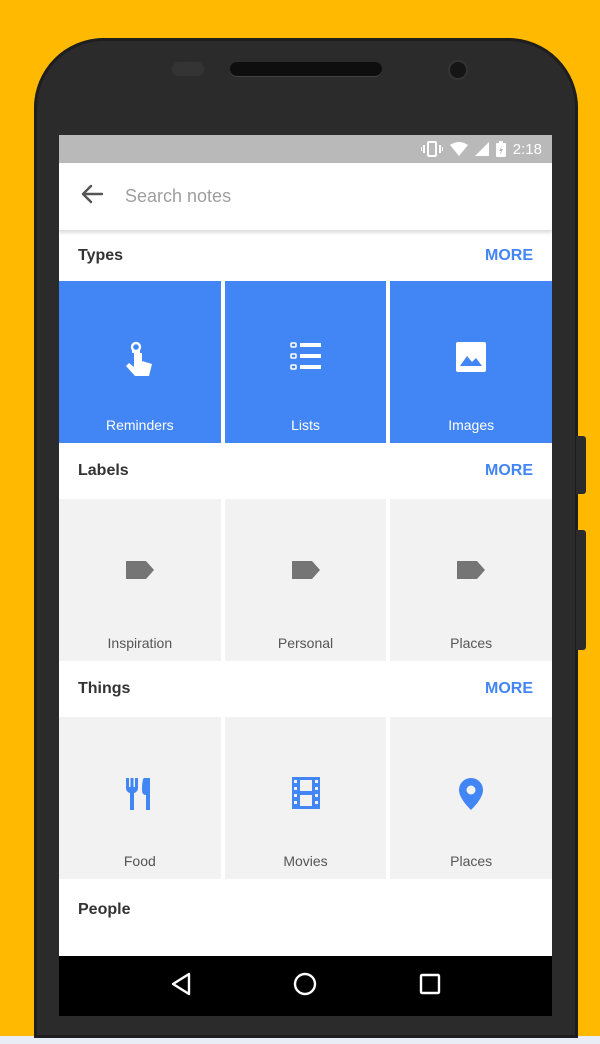  What do you see at coordinates (104, 909) in the screenshot?
I see `section-title-people: People` at bounding box center [104, 909].